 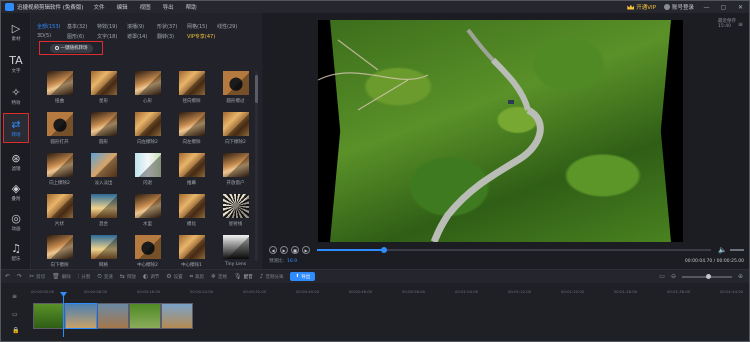 What do you see at coordinates (16, 252) in the screenshot?
I see `sidebar-item-music: ♫ 配乐` at bounding box center [16, 252].